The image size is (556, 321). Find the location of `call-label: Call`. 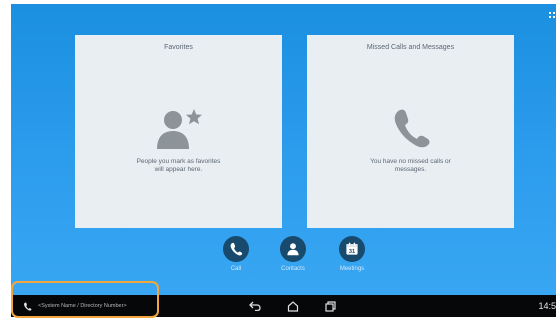

call-label: Call is located at coordinates (236, 269).